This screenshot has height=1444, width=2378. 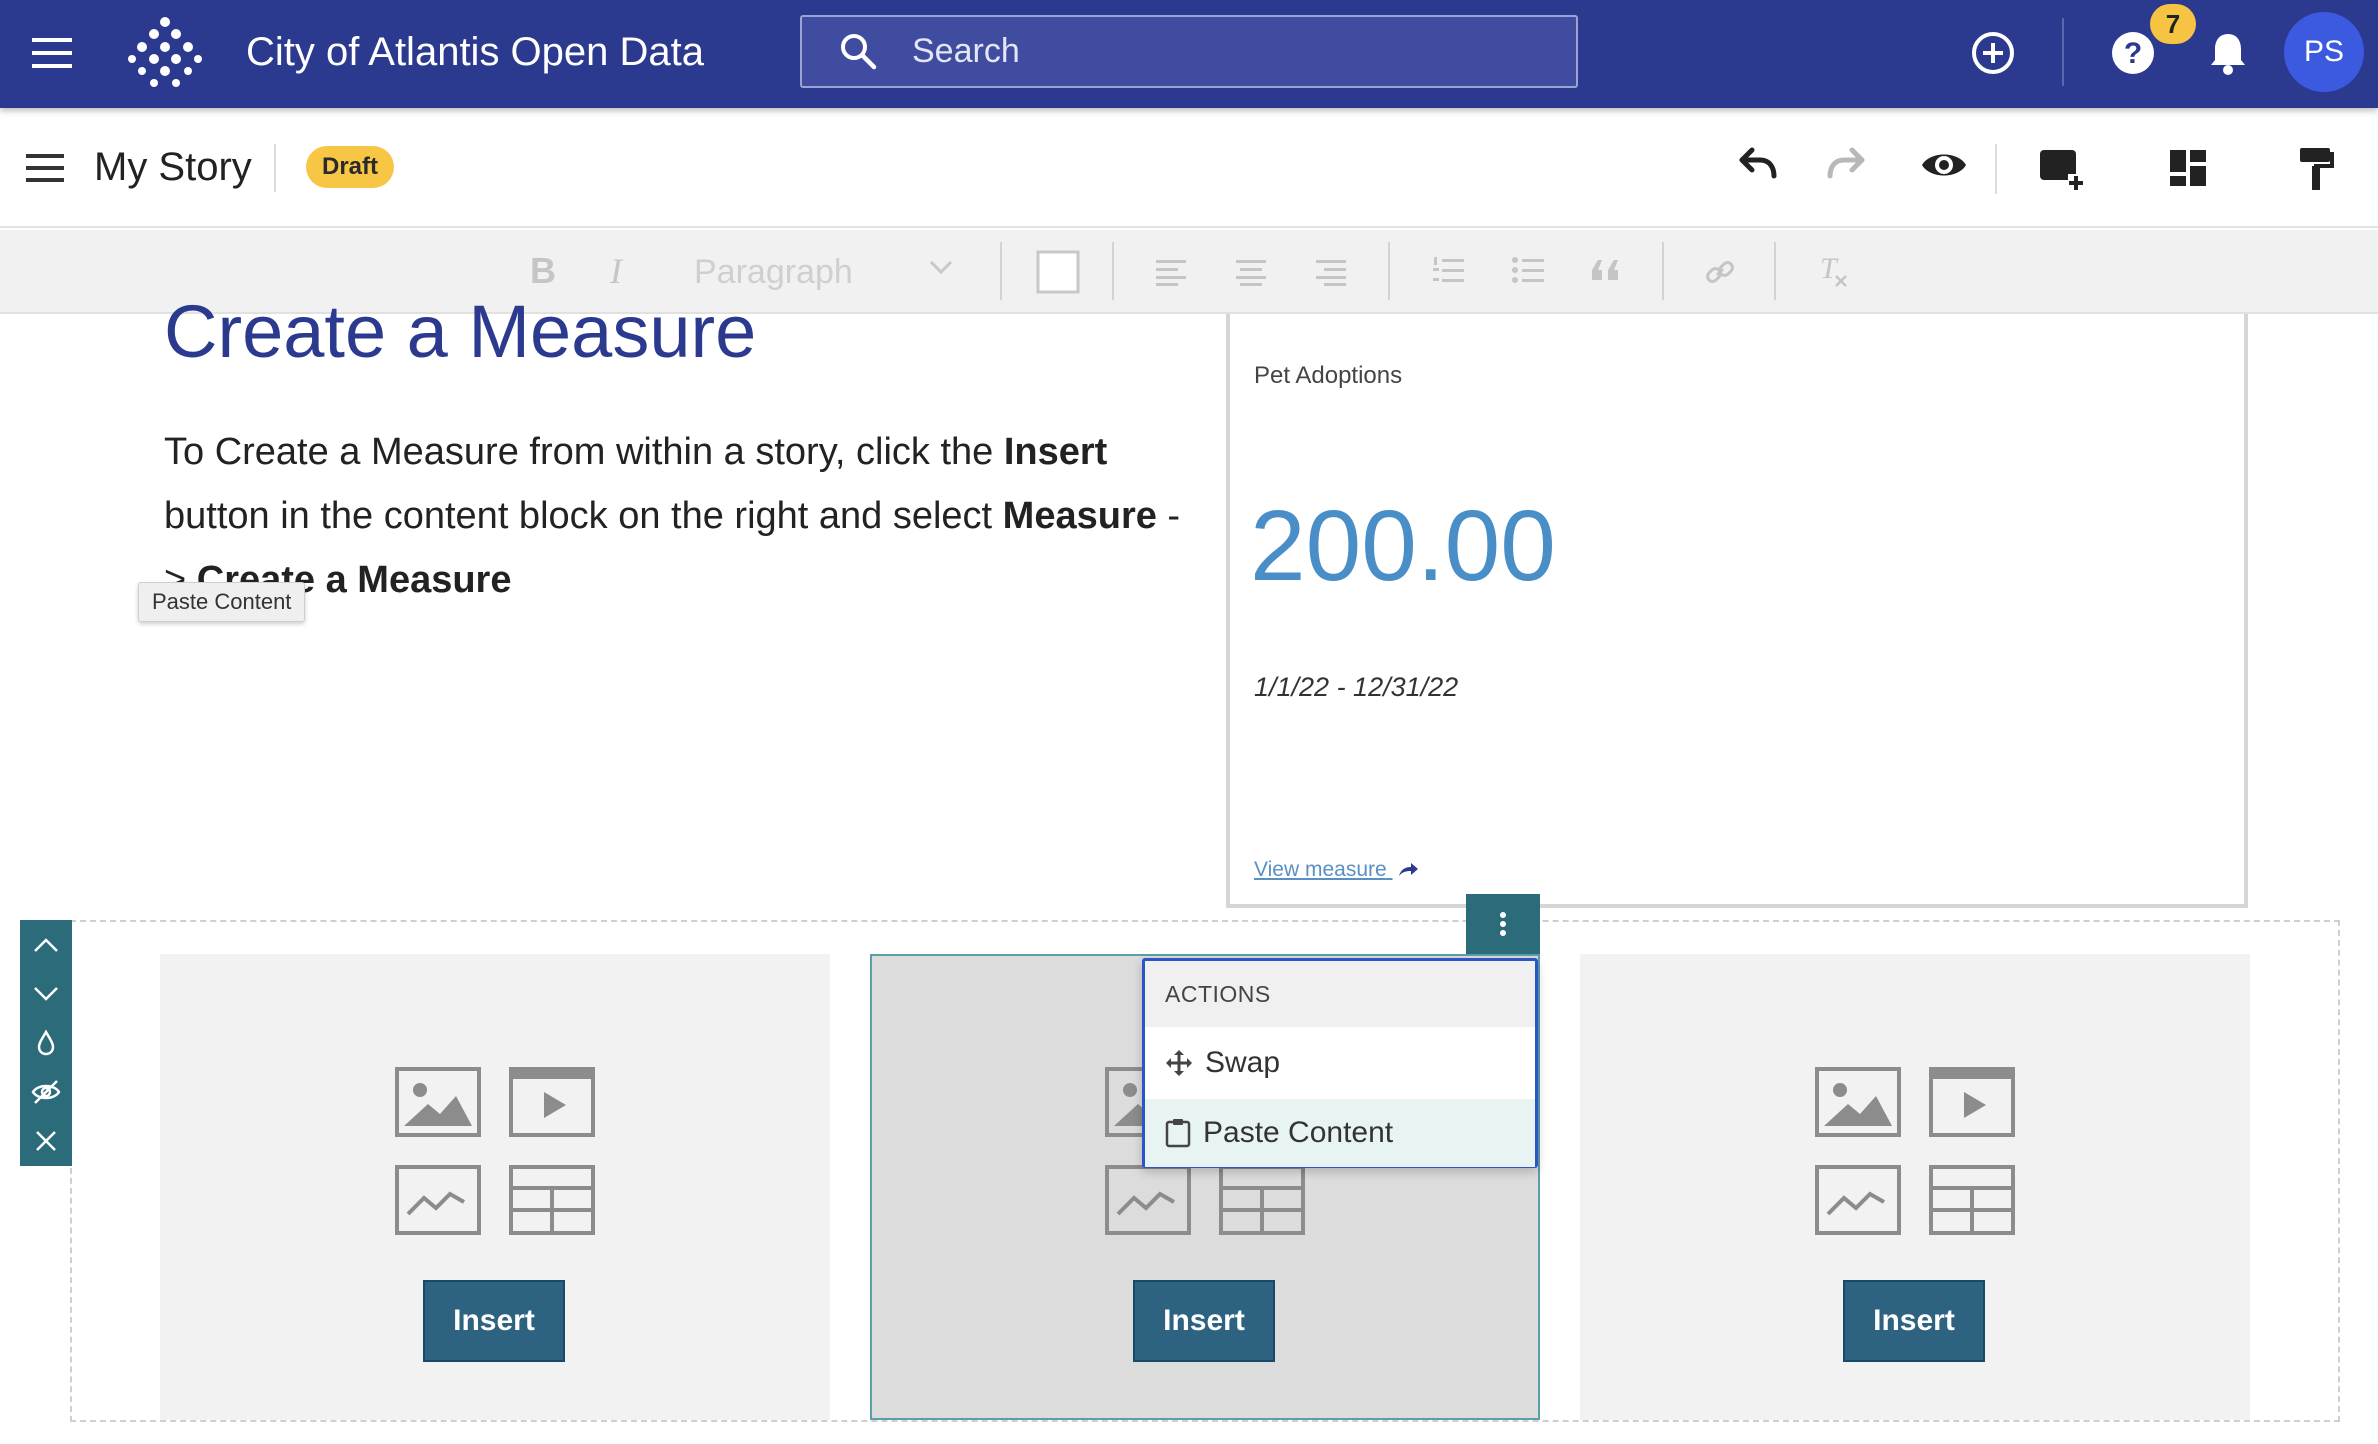 I want to click on site-title: City of Atlantis Open Data, so click(x=475, y=52).